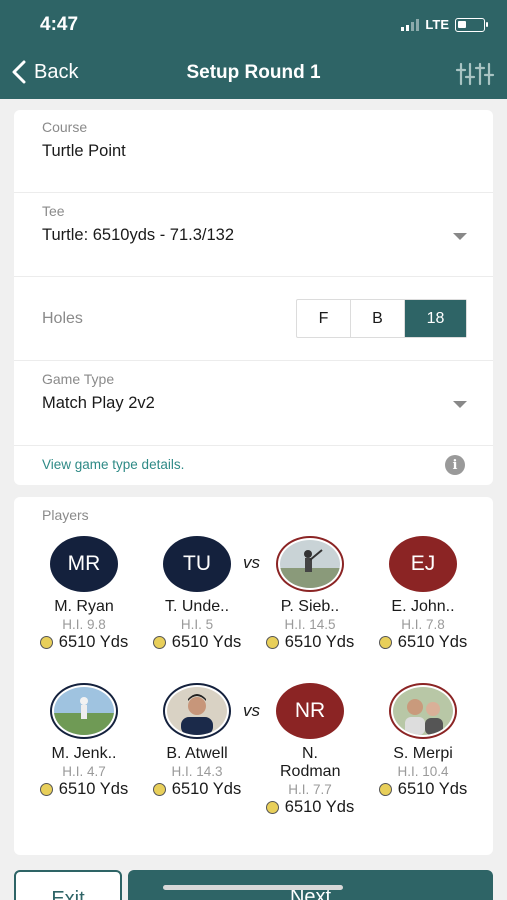  I want to click on player-handicap: H.I. 14.3, so click(197, 771).